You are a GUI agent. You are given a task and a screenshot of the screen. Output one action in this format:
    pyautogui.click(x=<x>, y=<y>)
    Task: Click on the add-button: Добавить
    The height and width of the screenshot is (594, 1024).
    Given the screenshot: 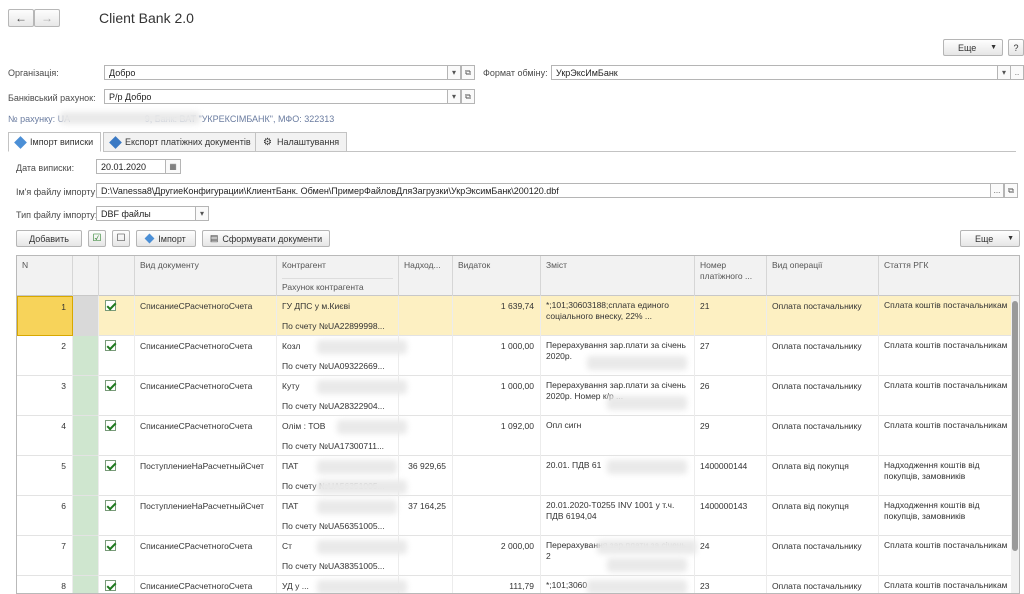 What is the action you would take?
    pyautogui.click(x=49, y=238)
    